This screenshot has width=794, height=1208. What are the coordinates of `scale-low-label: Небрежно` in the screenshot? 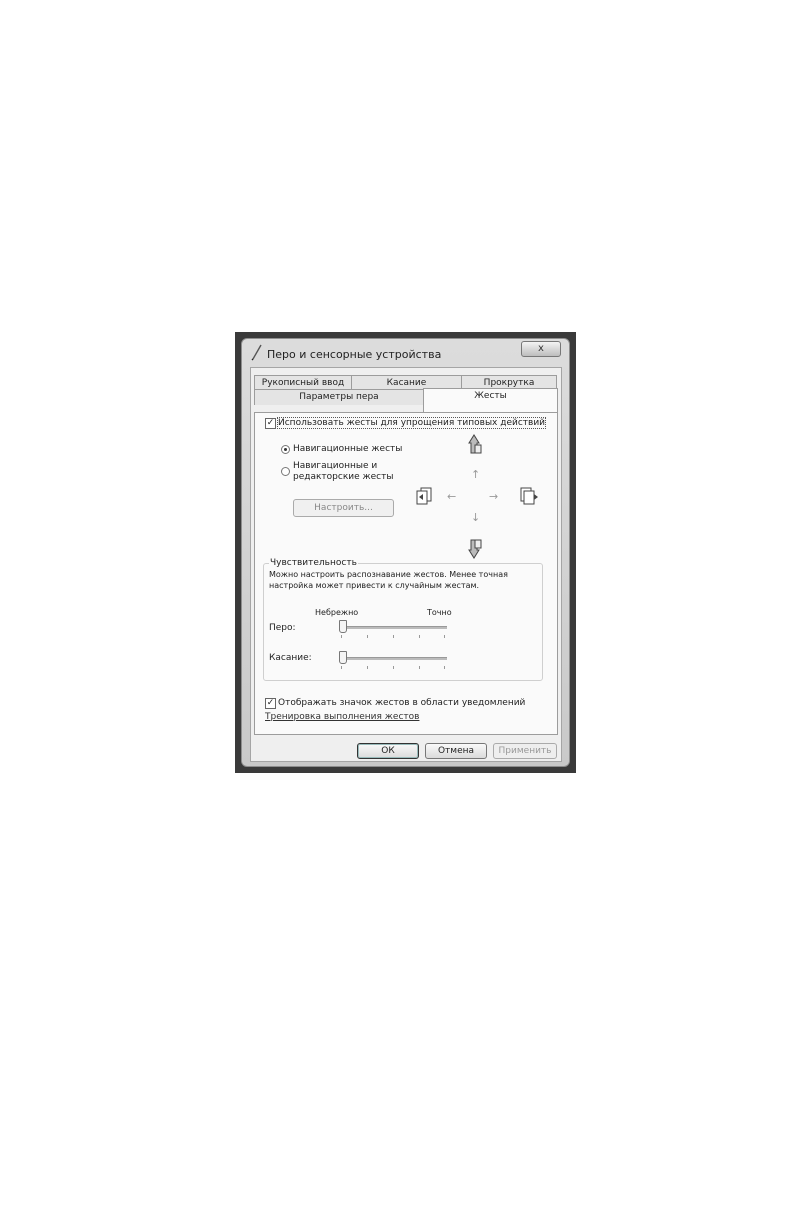 It's located at (337, 612).